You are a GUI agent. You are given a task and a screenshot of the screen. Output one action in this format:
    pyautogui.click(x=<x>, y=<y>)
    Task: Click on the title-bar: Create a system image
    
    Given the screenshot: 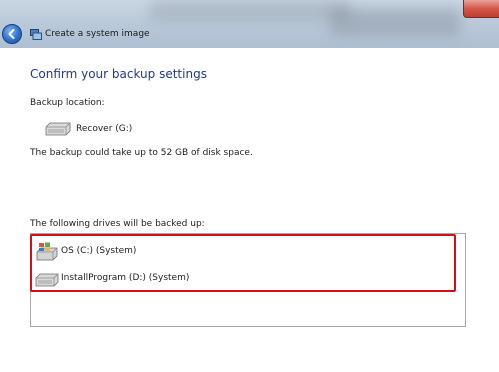 What is the action you would take?
    pyautogui.click(x=249, y=24)
    